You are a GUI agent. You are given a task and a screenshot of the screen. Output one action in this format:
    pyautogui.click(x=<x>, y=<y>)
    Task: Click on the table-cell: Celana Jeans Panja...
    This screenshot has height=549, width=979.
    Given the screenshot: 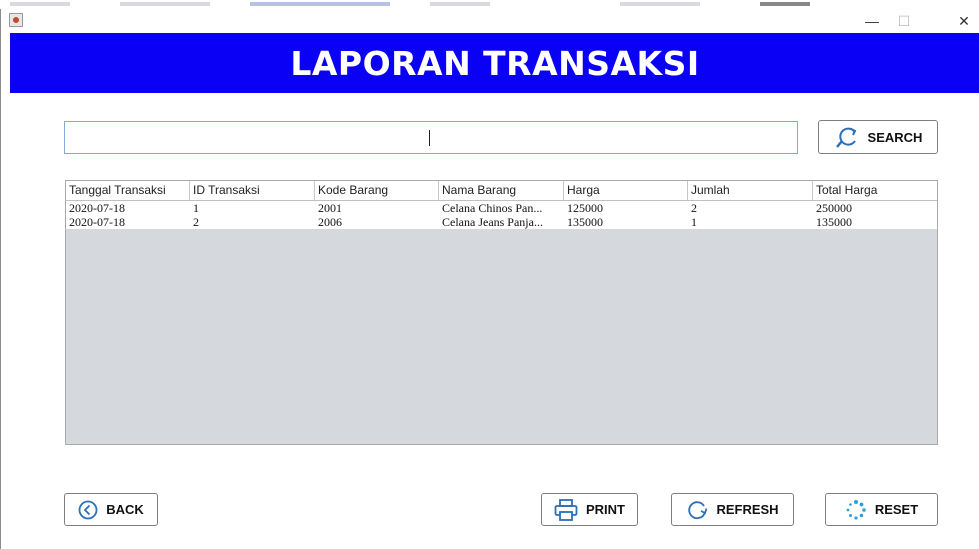 What is the action you would take?
    pyautogui.click(x=492, y=222)
    